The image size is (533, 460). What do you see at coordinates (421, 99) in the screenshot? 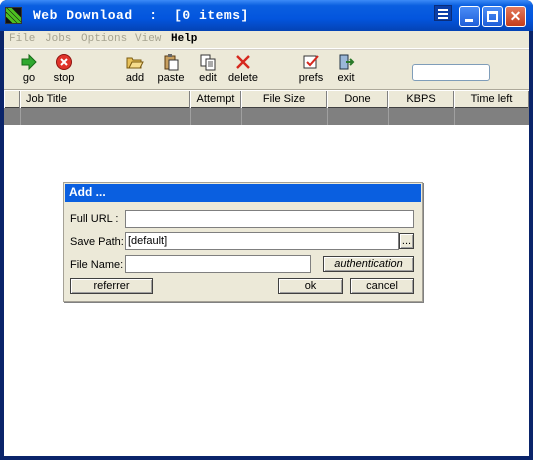
I see `column-header-kbps: KBPS` at bounding box center [421, 99].